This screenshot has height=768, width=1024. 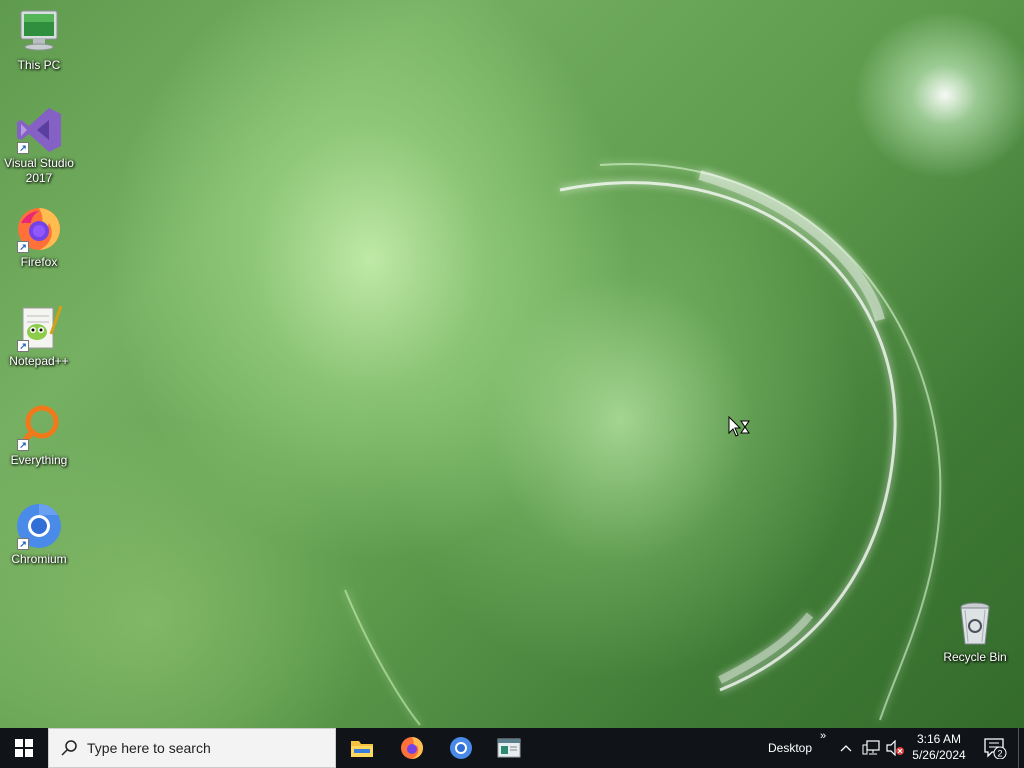 What do you see at coordinates (39, 559) in the screenshot?
I see `desktop-icon-label: Chromium` at bounding box center [39, 559].